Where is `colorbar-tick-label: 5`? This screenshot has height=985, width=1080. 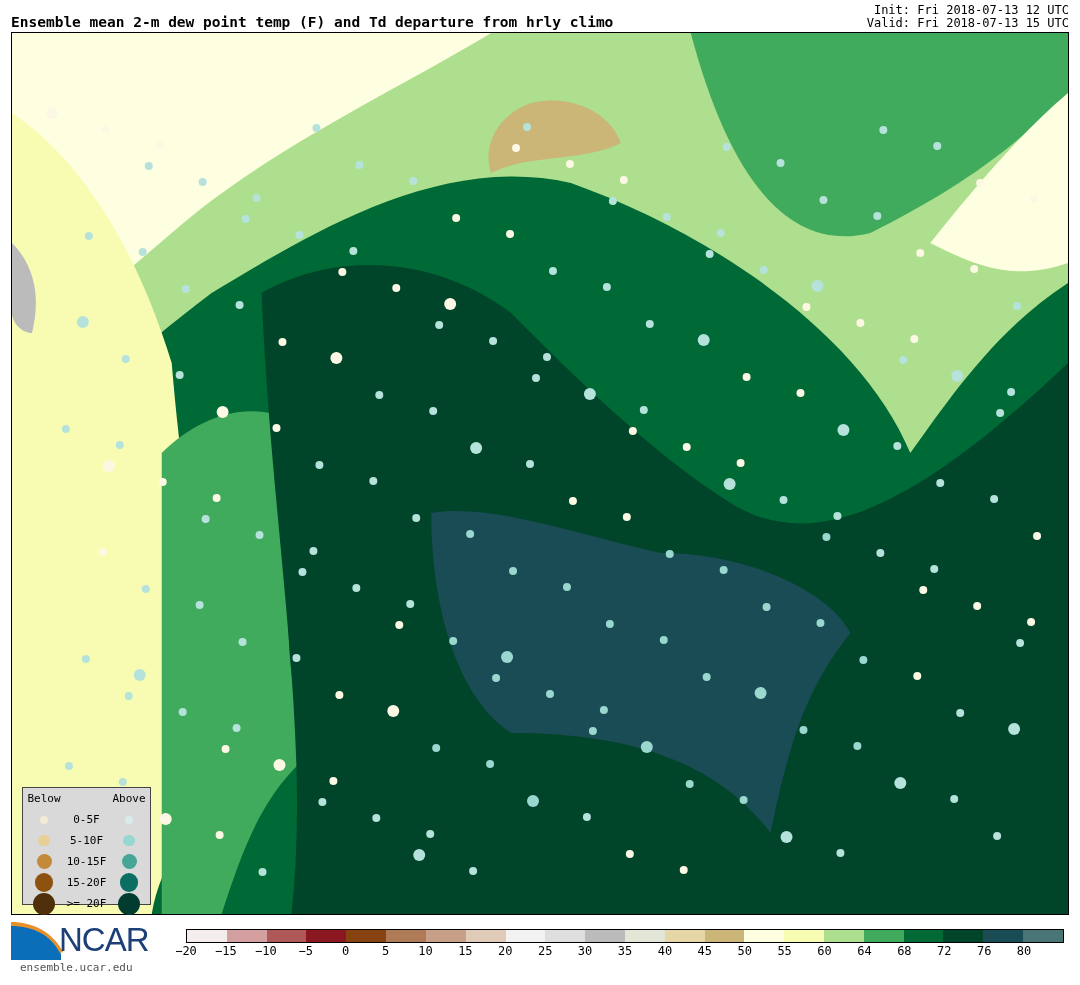
colorbar-tick-label: 5 is located at coordinates (385, 951).